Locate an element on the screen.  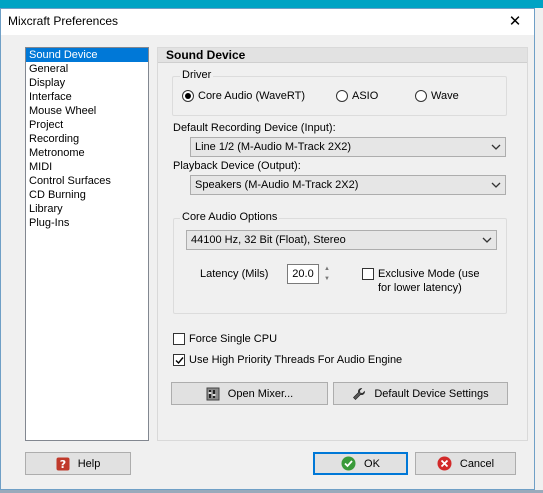
radio-core-audio-label: Core Audio (WaveRT) is located at coordinates (251, 96).